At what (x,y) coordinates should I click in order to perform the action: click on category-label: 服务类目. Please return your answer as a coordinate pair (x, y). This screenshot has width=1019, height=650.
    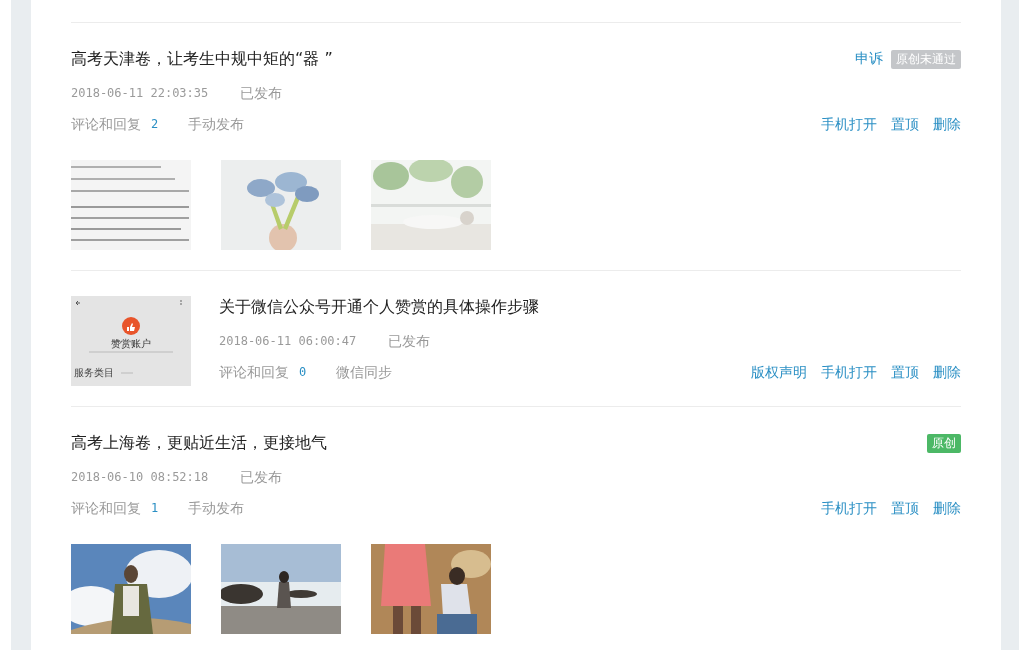
    Looking at the image, I should click on (94, 372).